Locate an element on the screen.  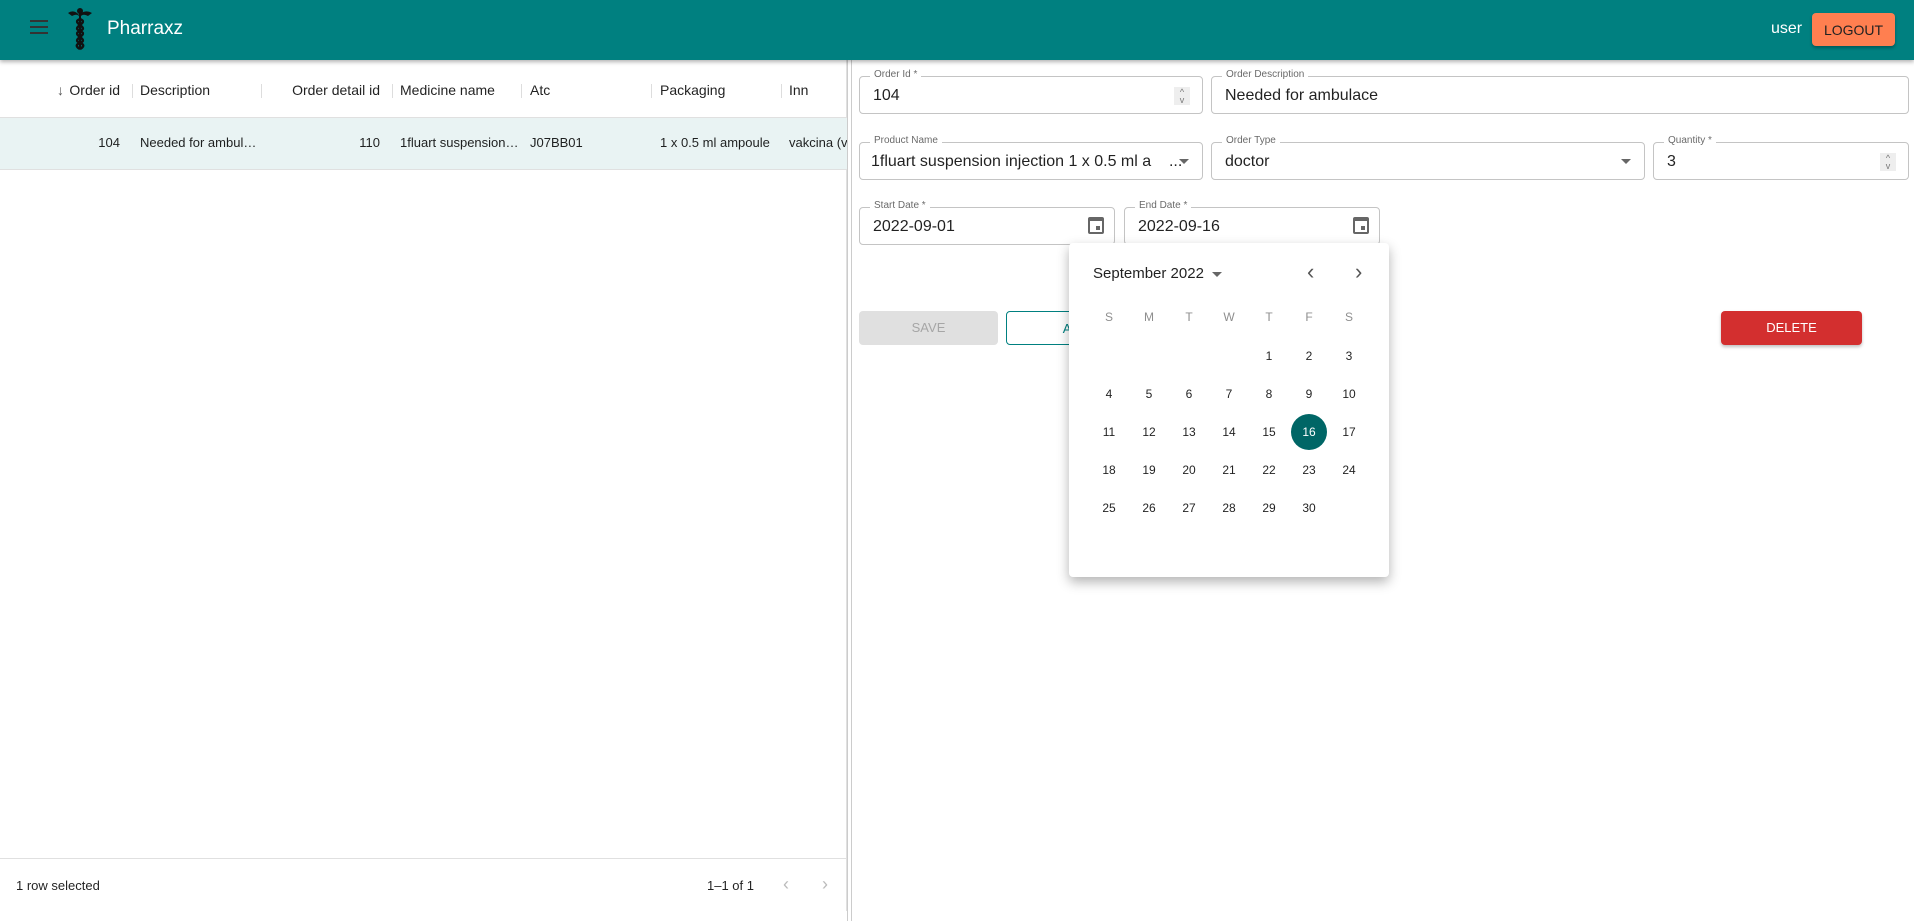
calendar-day: 3 is located at coordinates (1349, 356).